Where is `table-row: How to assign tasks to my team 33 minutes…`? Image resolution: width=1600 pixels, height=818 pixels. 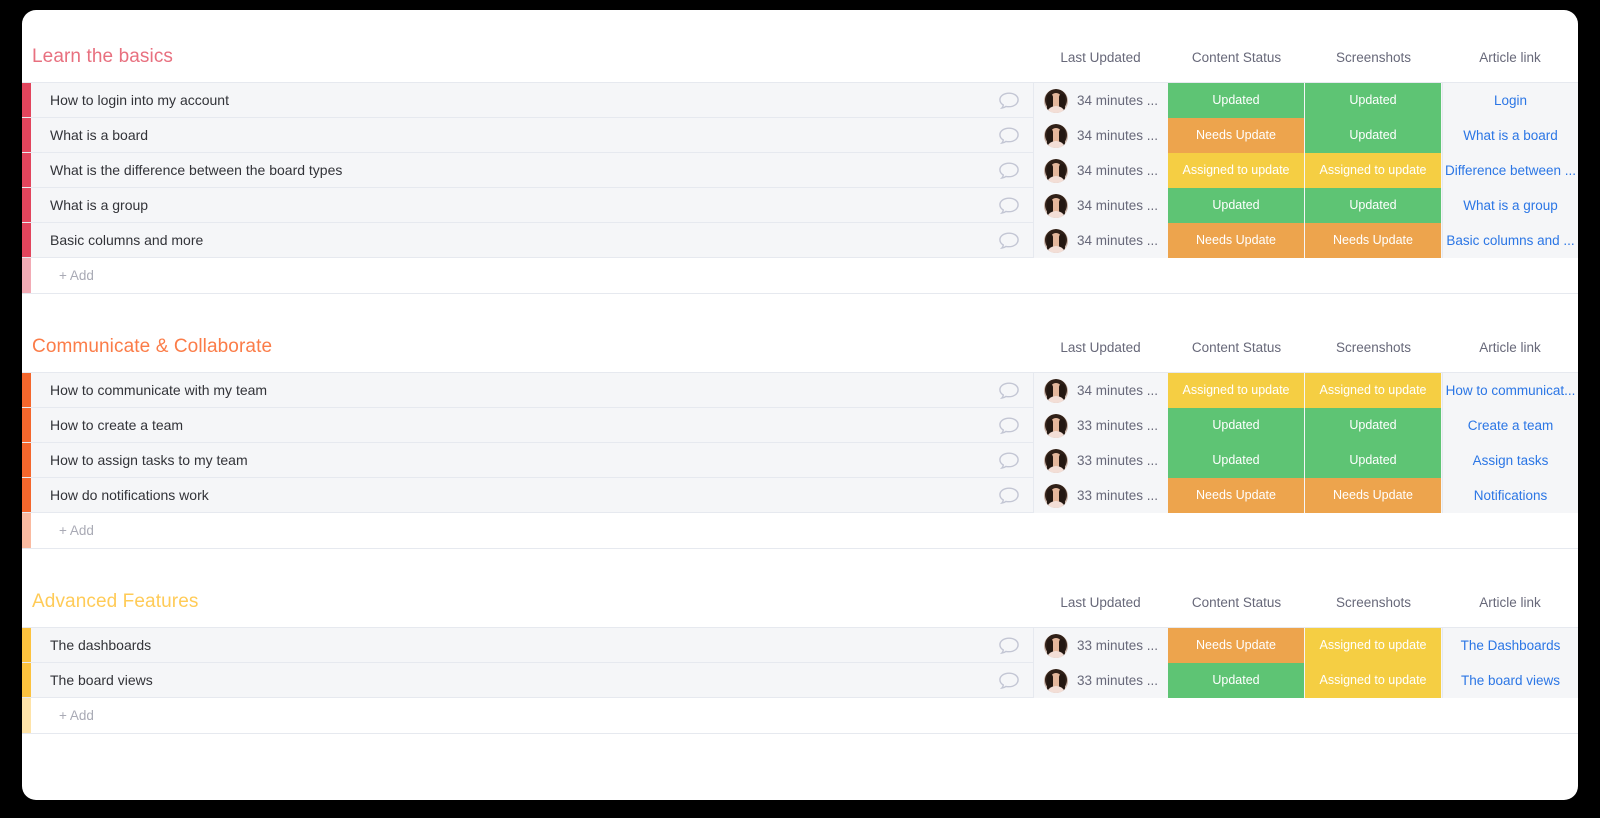 table-row: How to assign tasks to my team 33 minutes… is located at coordinates (800, 460).